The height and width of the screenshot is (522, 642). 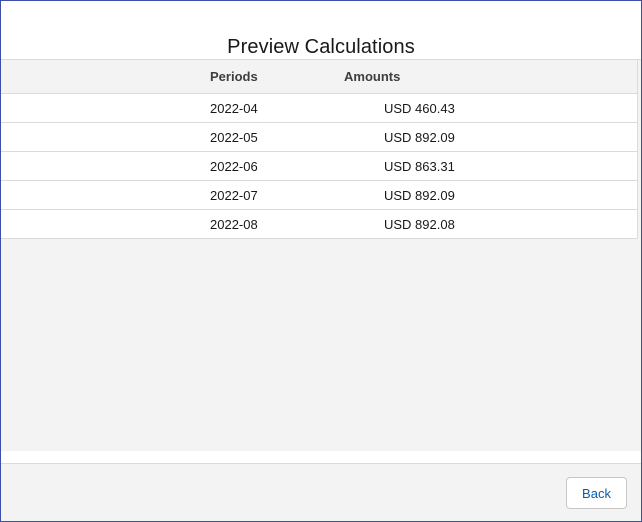 What do you see at coordinates (419, 166) in the screenshot?
I see `amount-cell: USD 863.31` at bounding box center [419, 166].